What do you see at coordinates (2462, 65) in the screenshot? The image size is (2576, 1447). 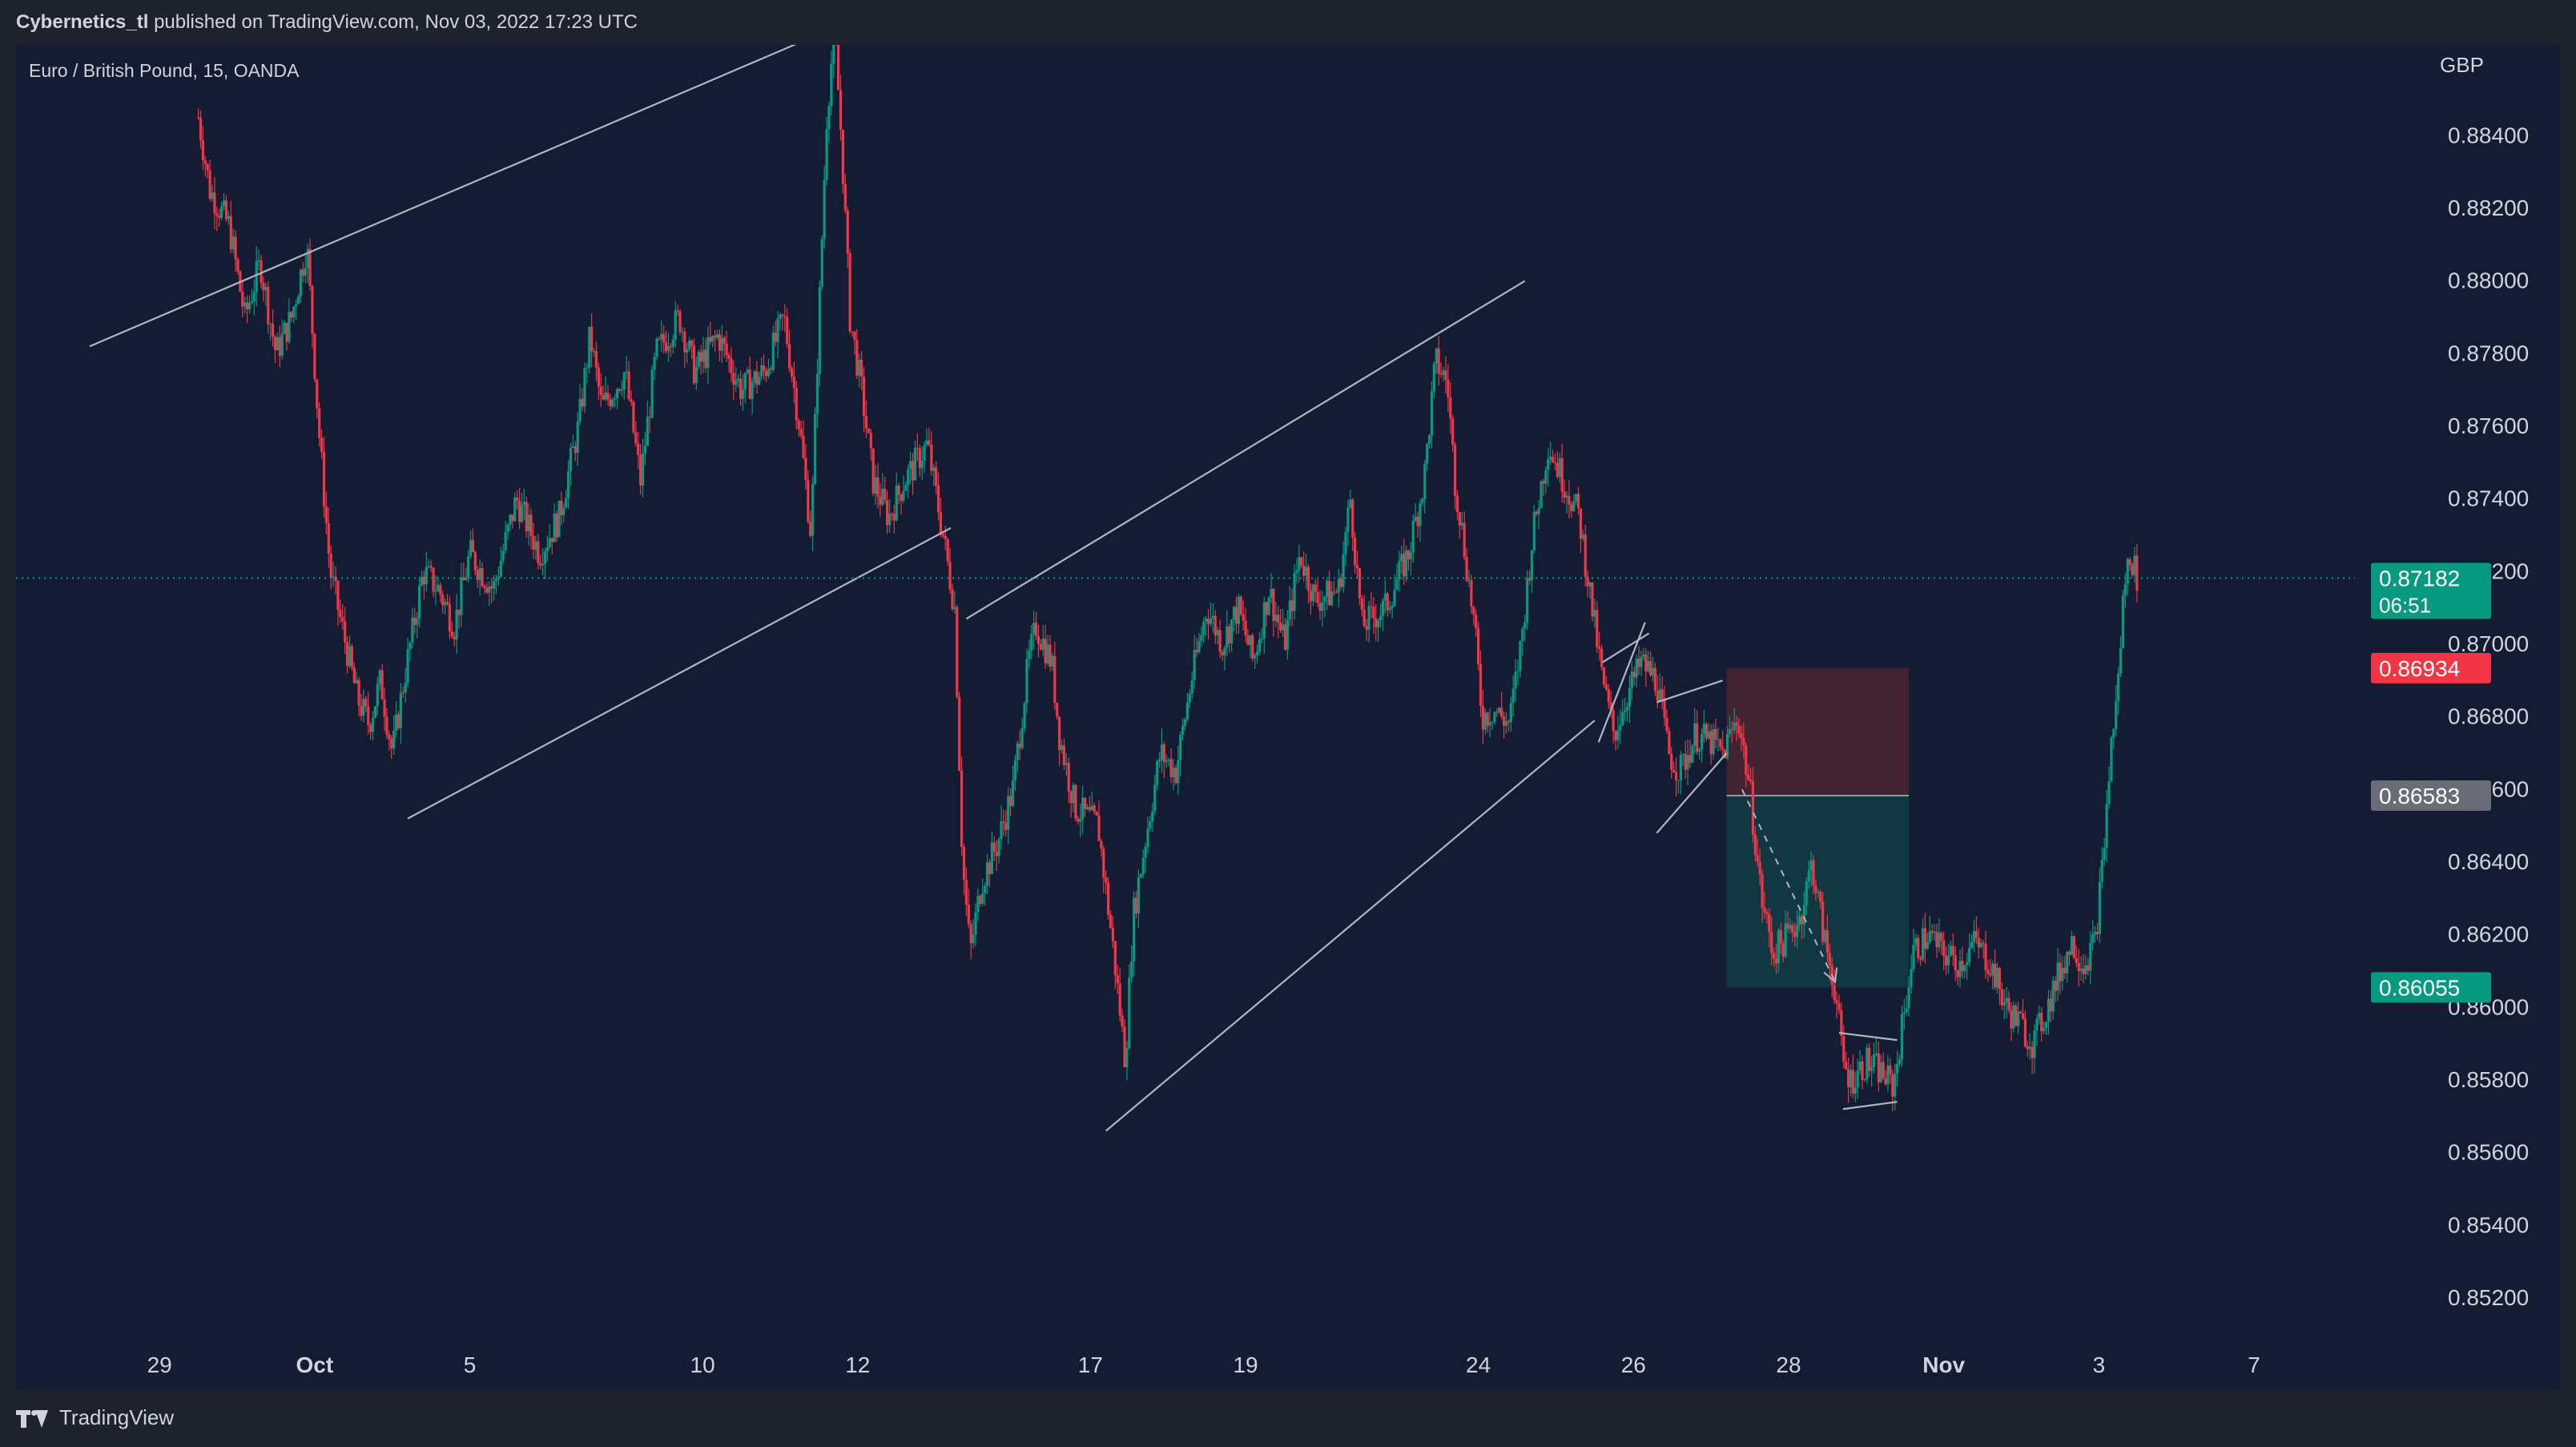 I see `currency-label: GBP` at bounding box center [2462, 65].